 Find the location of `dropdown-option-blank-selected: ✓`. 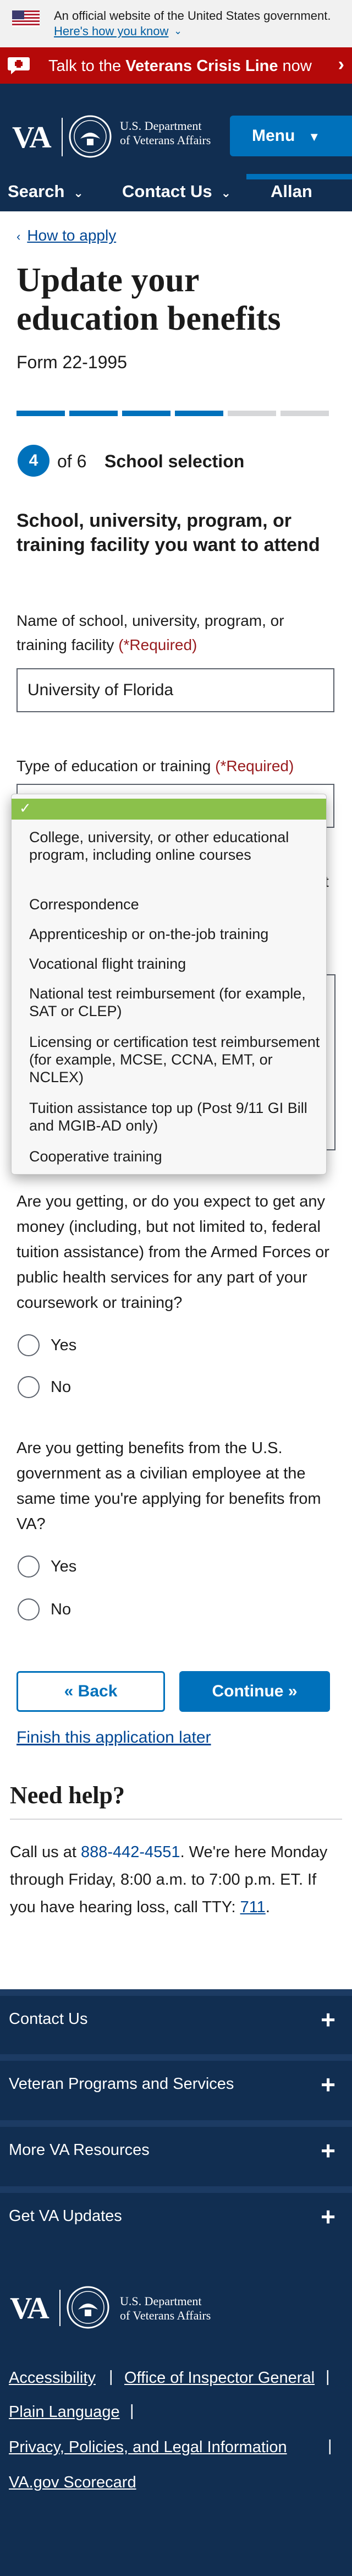

dropdown-option-blank-selected: ✓ is located at coordinates (169, 810).